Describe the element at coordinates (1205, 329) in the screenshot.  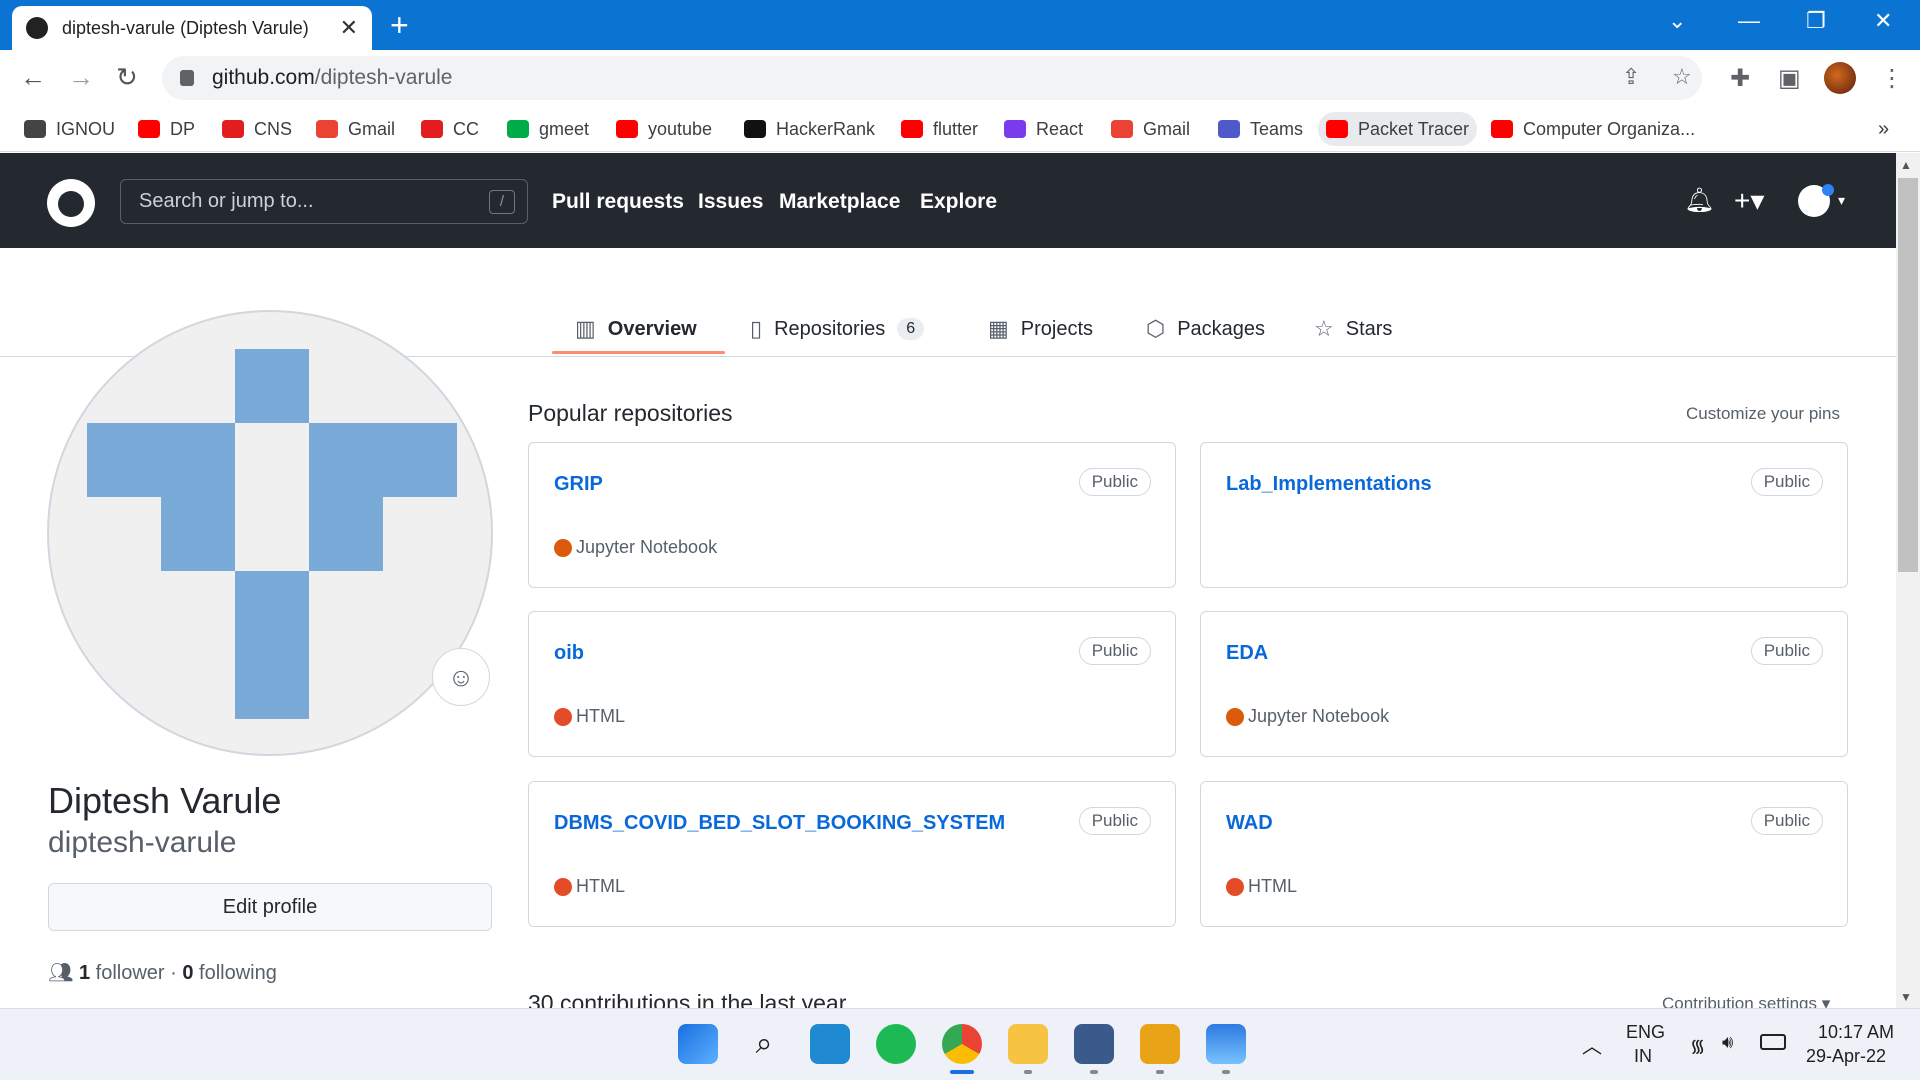
I see `tab-packages: ⬡ Packages` at that location.